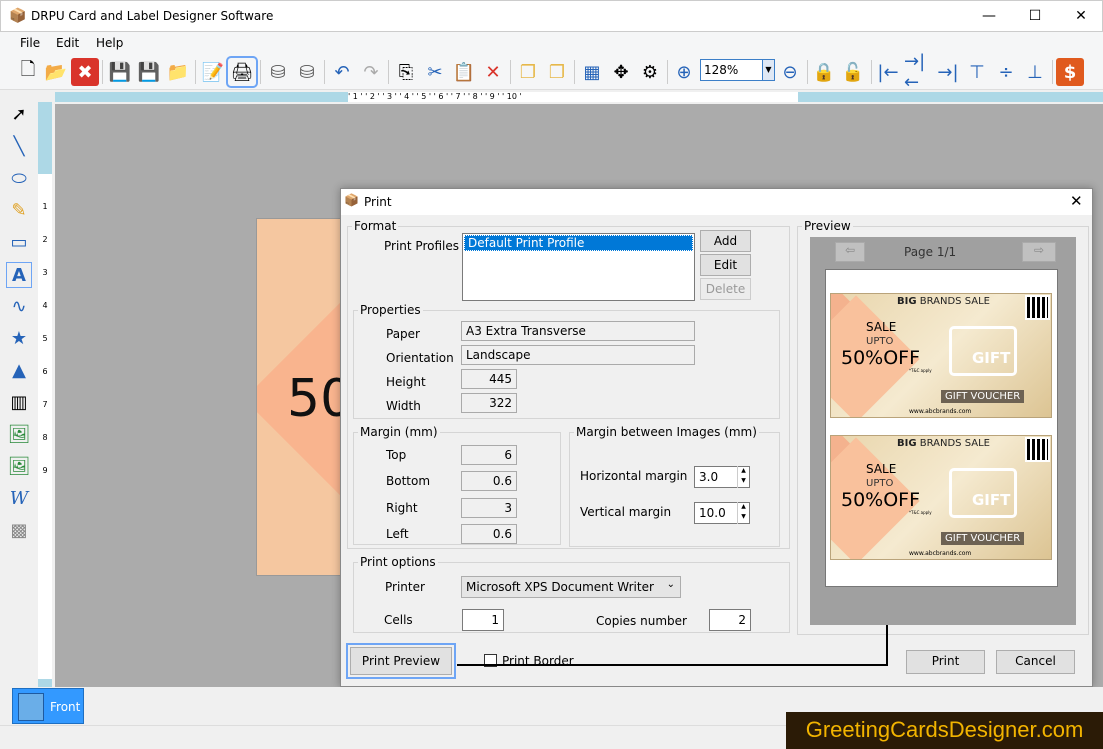 The width and height of the screenshot is (1103, 749). Describe the element at coordinates (435, 72) in the screenshot. I see `cut-icon: ✂` at that location.